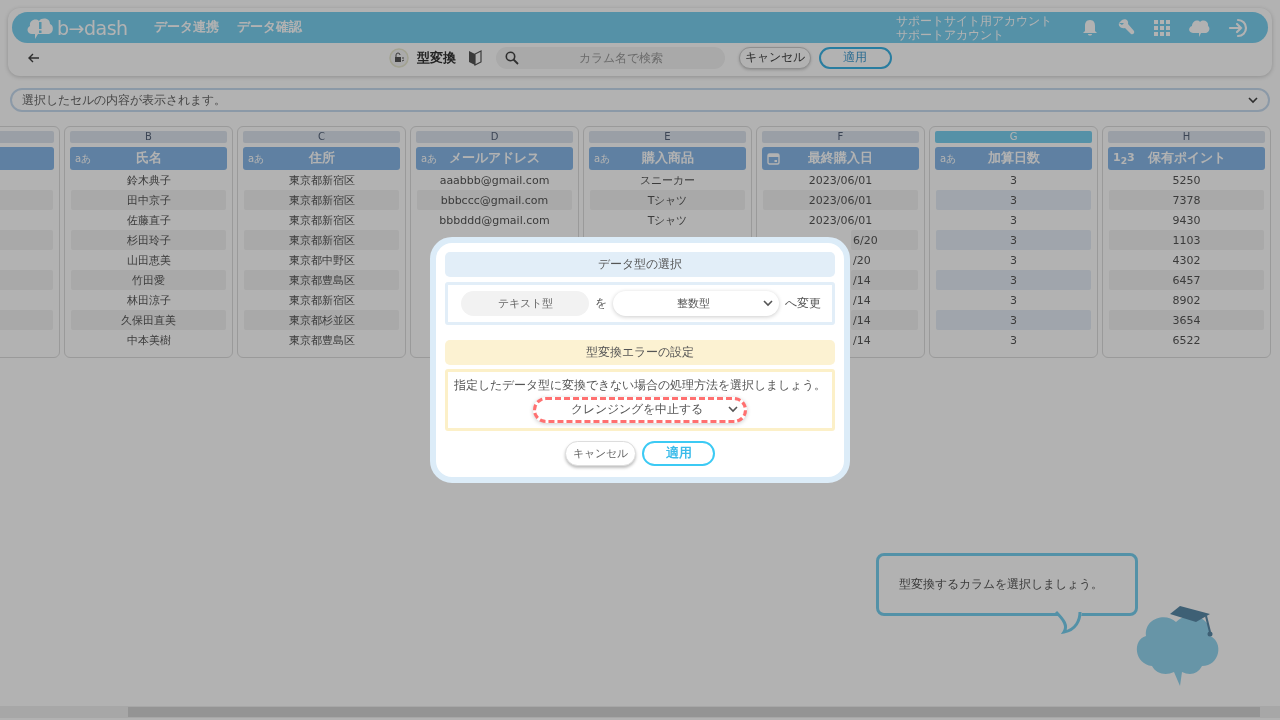 The height and width of the screenshot is (720, 1280). What do you see at coordinates (667, 137) in the screenshot?
I see `column-letter: E` at bounding box center [667, 137].